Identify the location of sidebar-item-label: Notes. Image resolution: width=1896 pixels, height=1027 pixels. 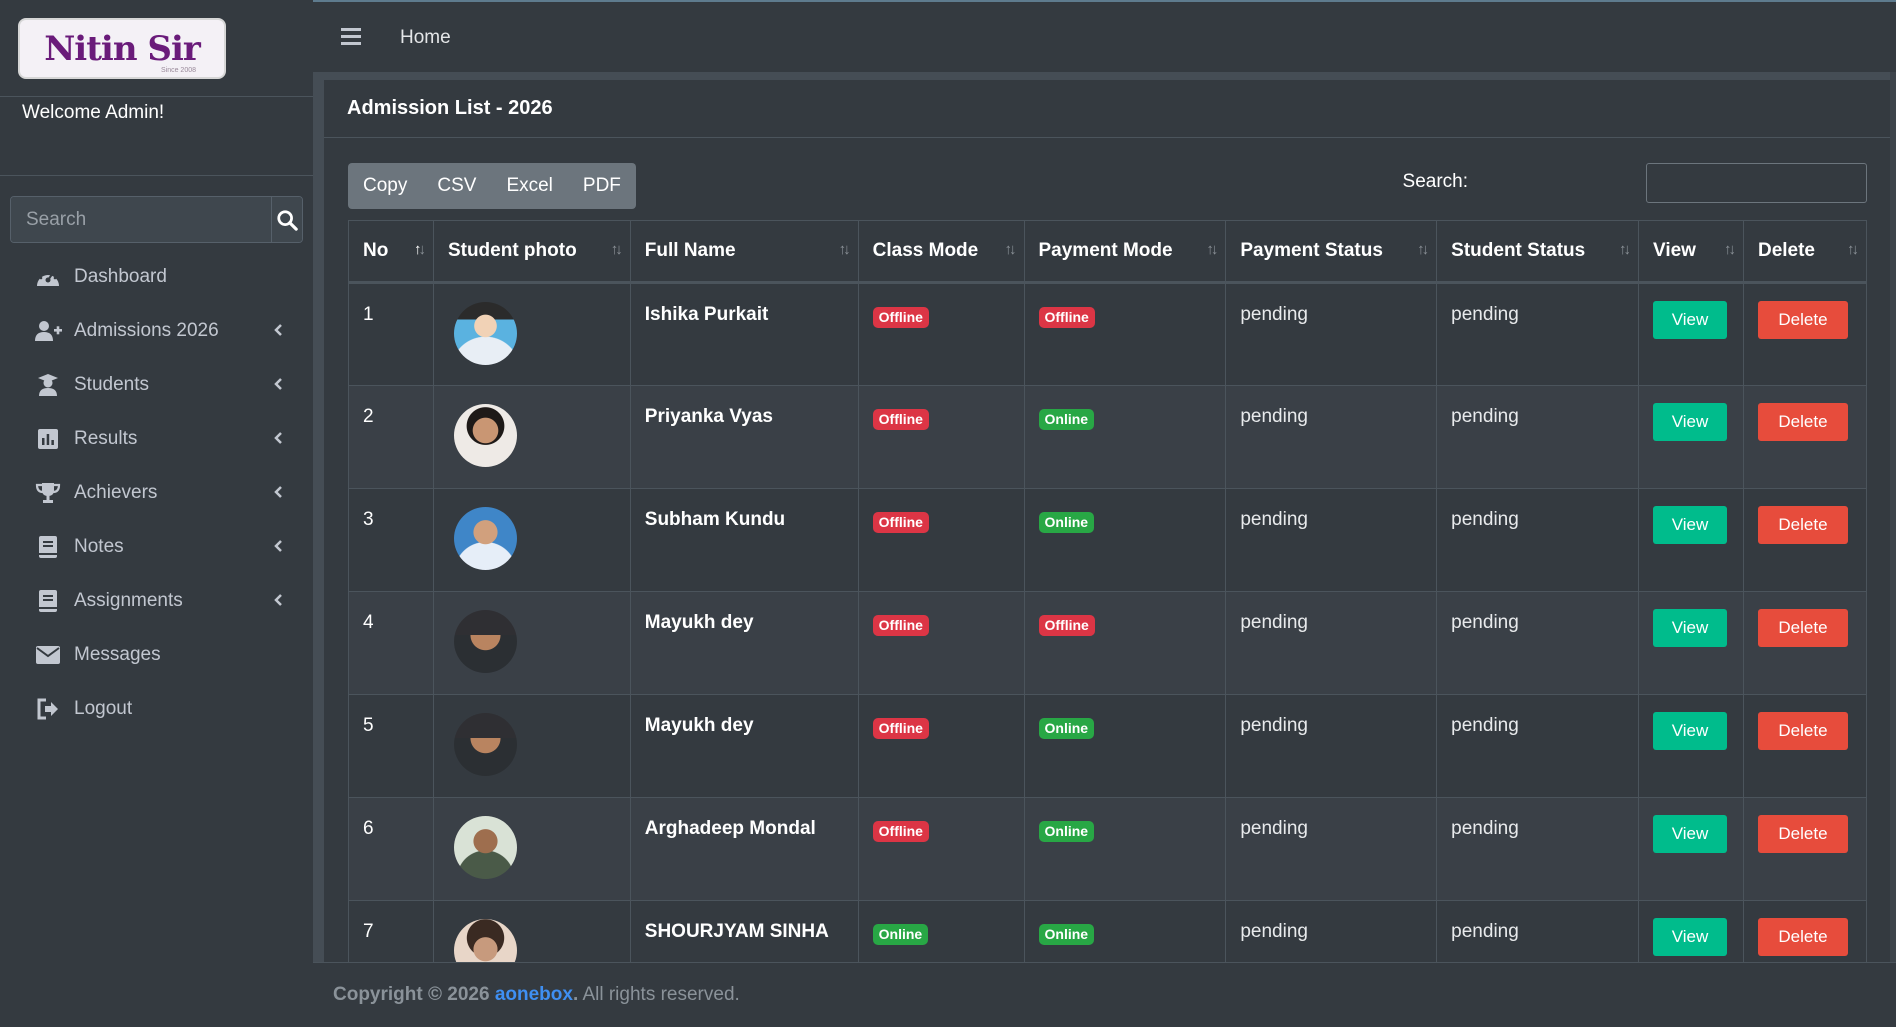
(99, 546).